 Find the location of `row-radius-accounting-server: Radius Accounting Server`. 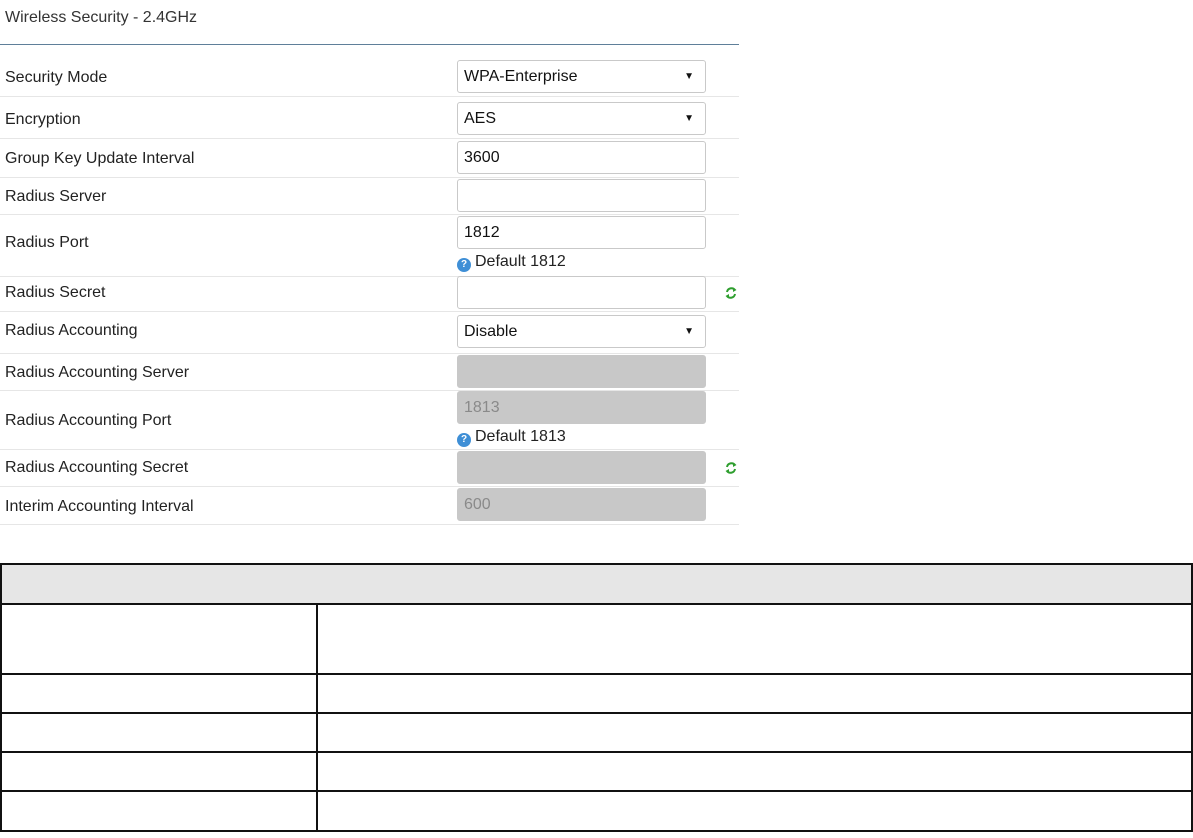

row-radius-accounting-server: Radius Accounting Server is located at coordinates (369, 372).